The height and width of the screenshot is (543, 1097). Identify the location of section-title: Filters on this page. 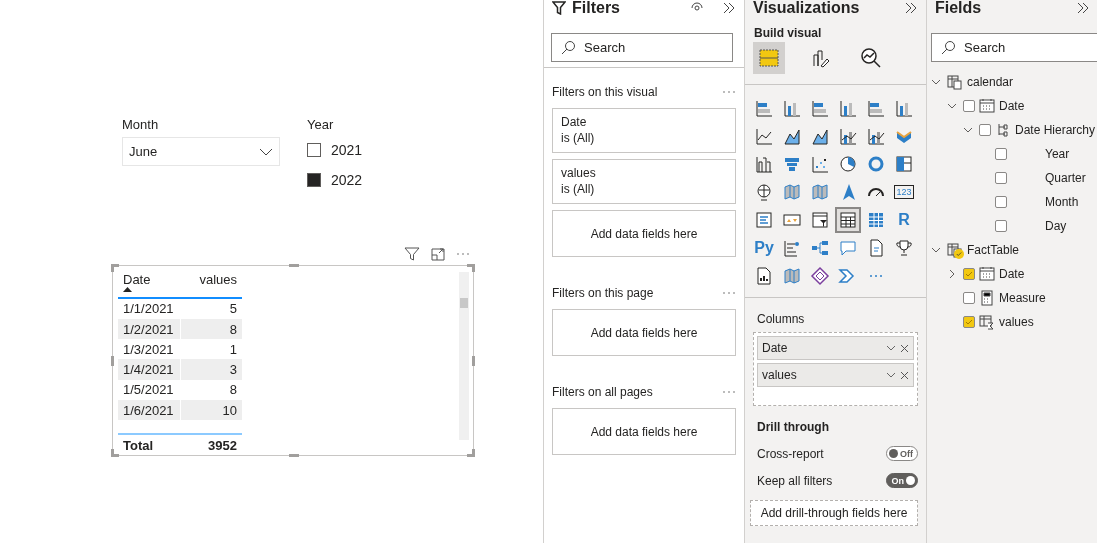
(603, 293).